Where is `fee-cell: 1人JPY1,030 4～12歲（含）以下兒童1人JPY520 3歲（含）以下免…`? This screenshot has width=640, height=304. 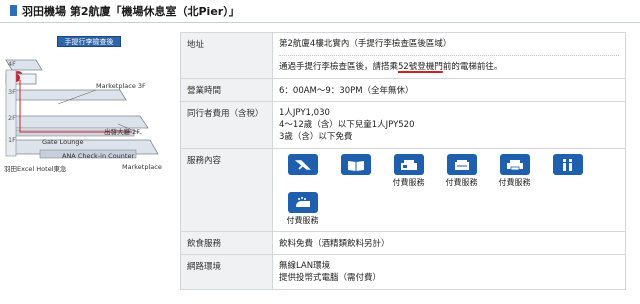
fee-cell: 1人JPY1,030 4～12歲（含）以下兒童1人JPY520 3歲（含）以下免… is located at coordinates (449, 125).